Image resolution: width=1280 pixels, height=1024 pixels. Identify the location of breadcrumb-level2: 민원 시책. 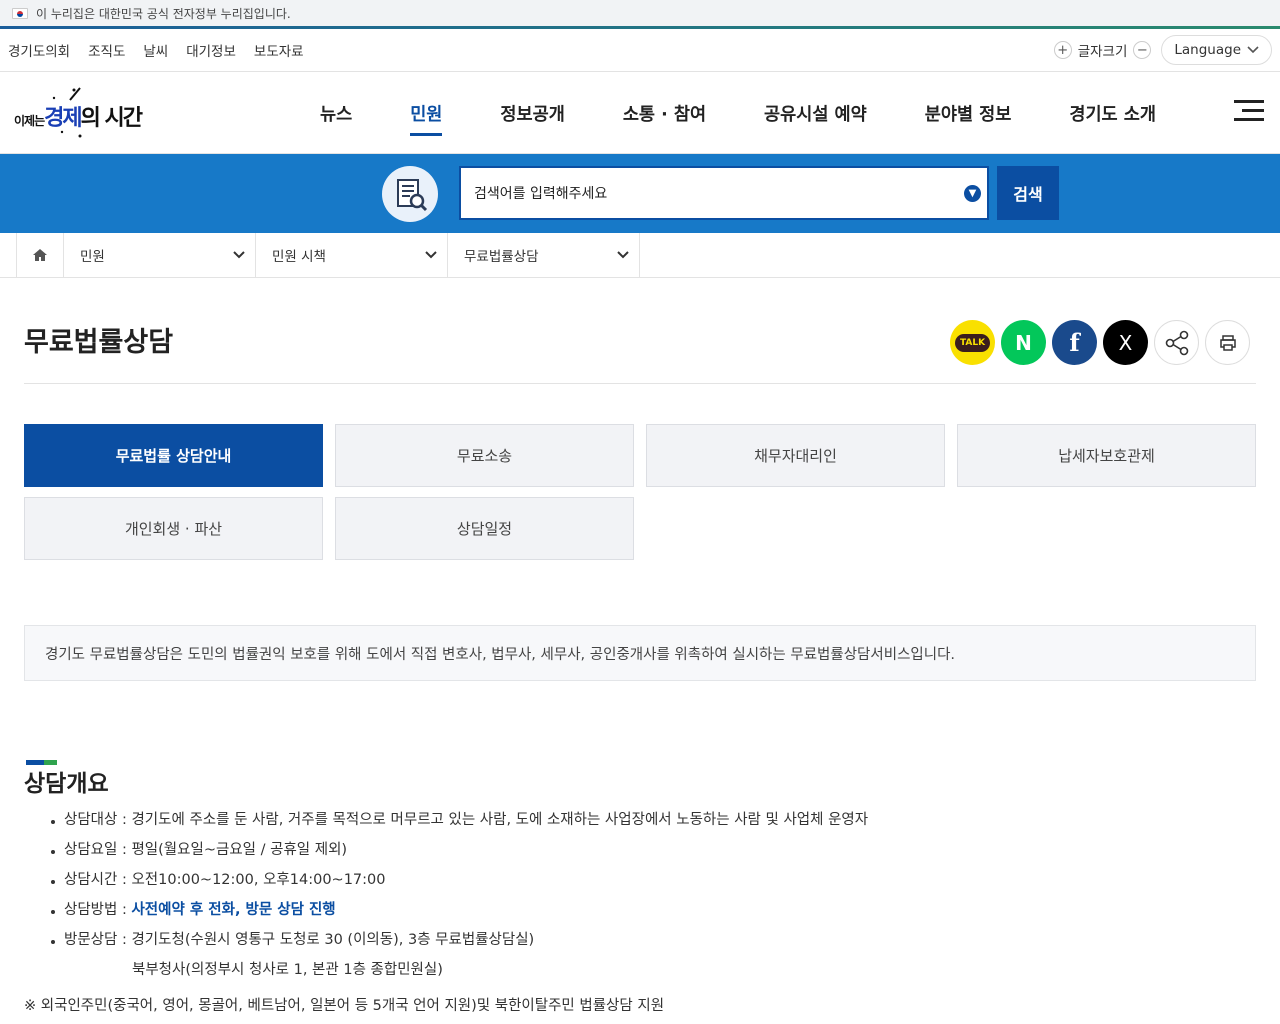
(352, 255).